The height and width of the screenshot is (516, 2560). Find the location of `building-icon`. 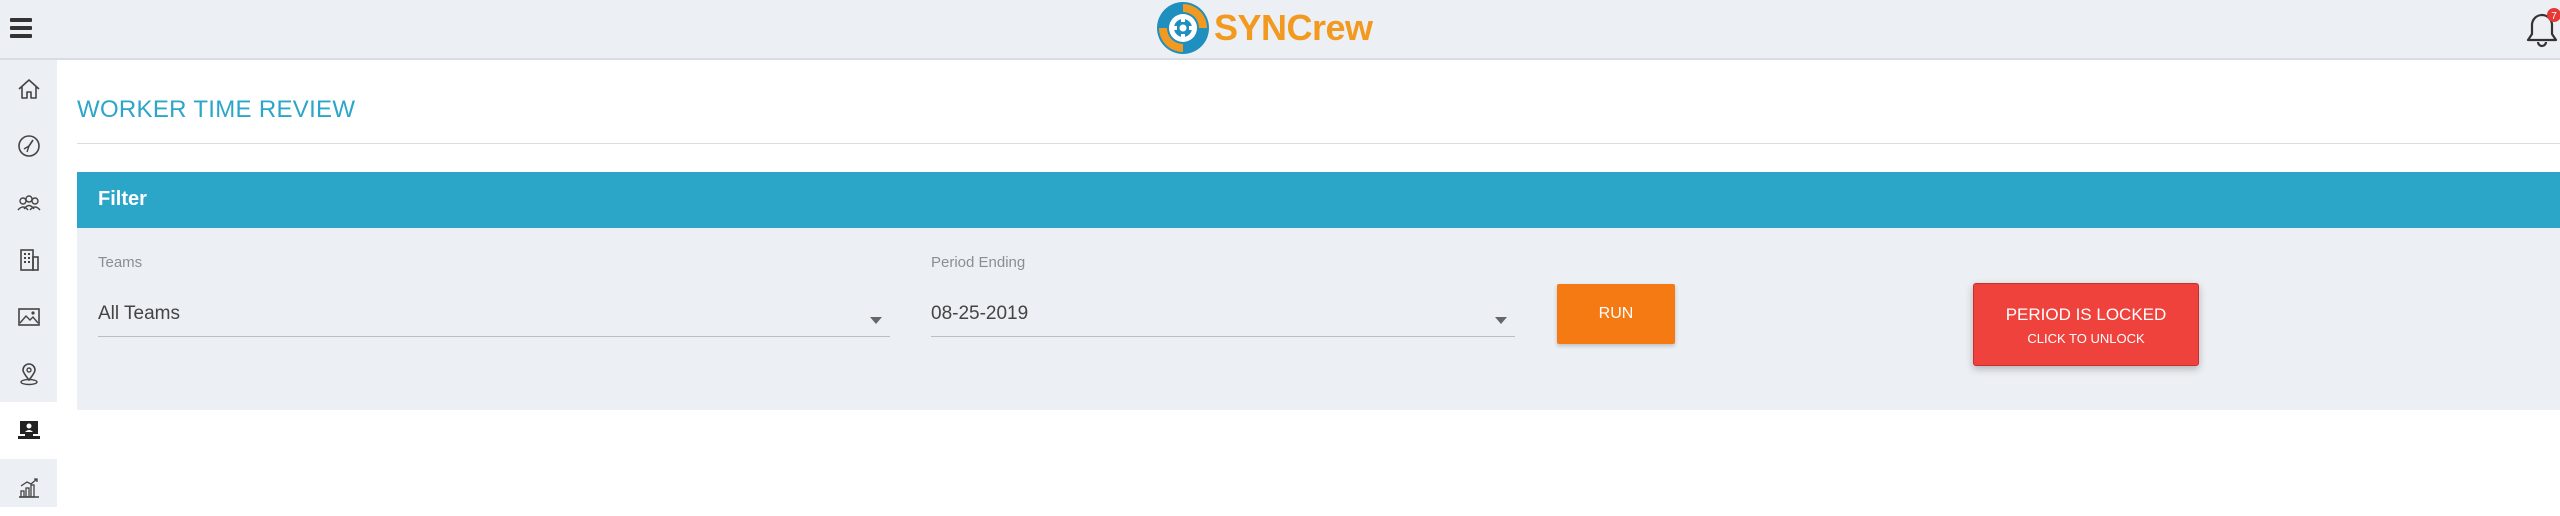

building-icon is located at coordinates (29, 259).